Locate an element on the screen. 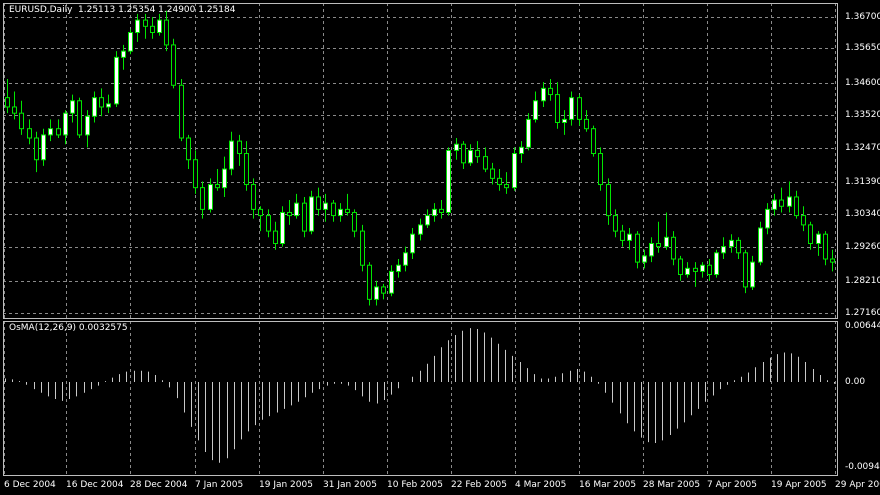 Image resolution: width=880 pixels, height=495 pixels. date-tick: 7 Apr 2005 is located at coordinates (732, 485).